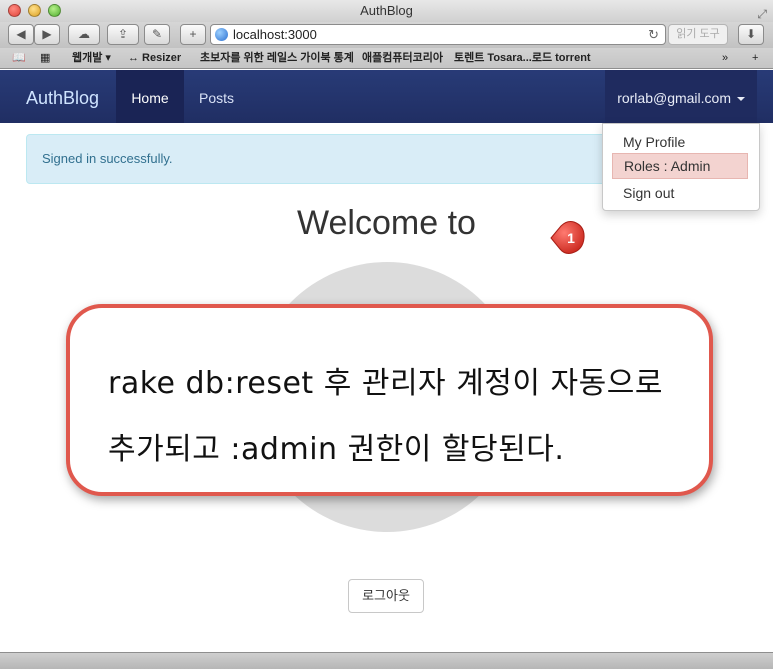 The width and height of the screenshot is (773, 669). What do you see at coordinates (386, 98) in the screenshot?
I see `navbar: AuthBlog Home Posts rorlab@gmail.com` at bounding box center [386, 98].